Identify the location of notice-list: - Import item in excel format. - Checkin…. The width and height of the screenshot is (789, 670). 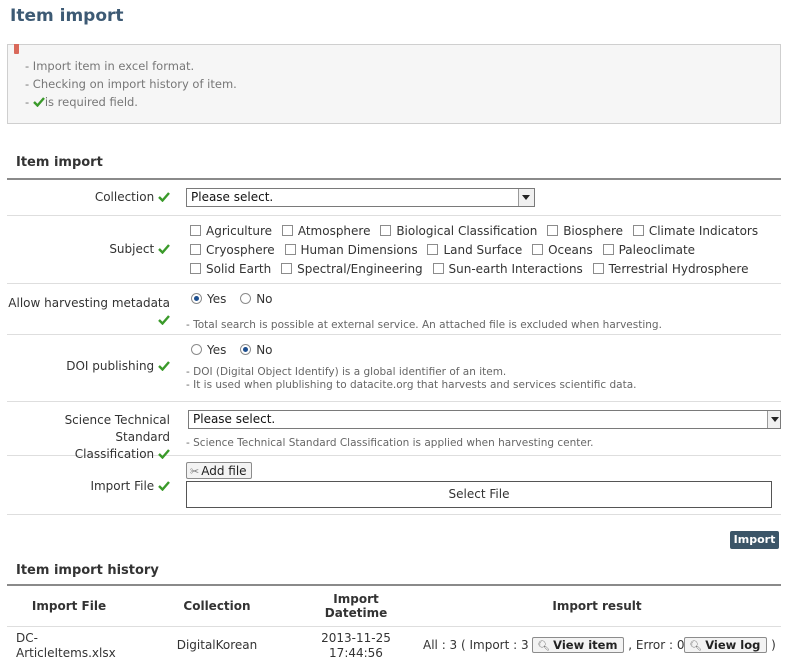
(131, 84).